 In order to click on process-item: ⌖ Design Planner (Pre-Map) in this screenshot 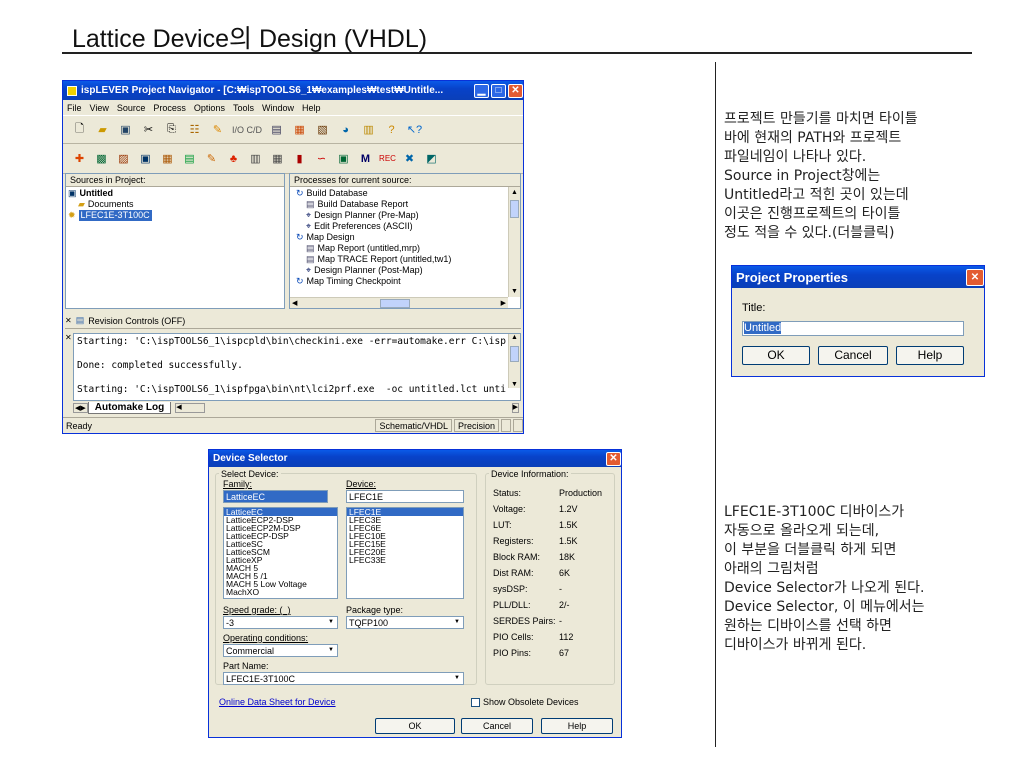, I will do `click(405, 215)`.